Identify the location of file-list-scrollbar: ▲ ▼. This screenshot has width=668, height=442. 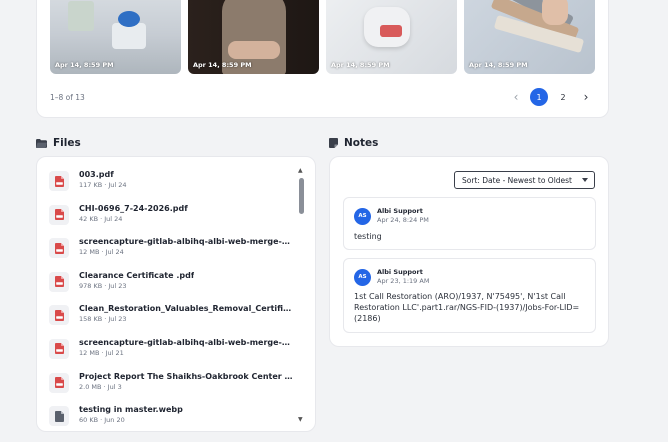
(301, 295).